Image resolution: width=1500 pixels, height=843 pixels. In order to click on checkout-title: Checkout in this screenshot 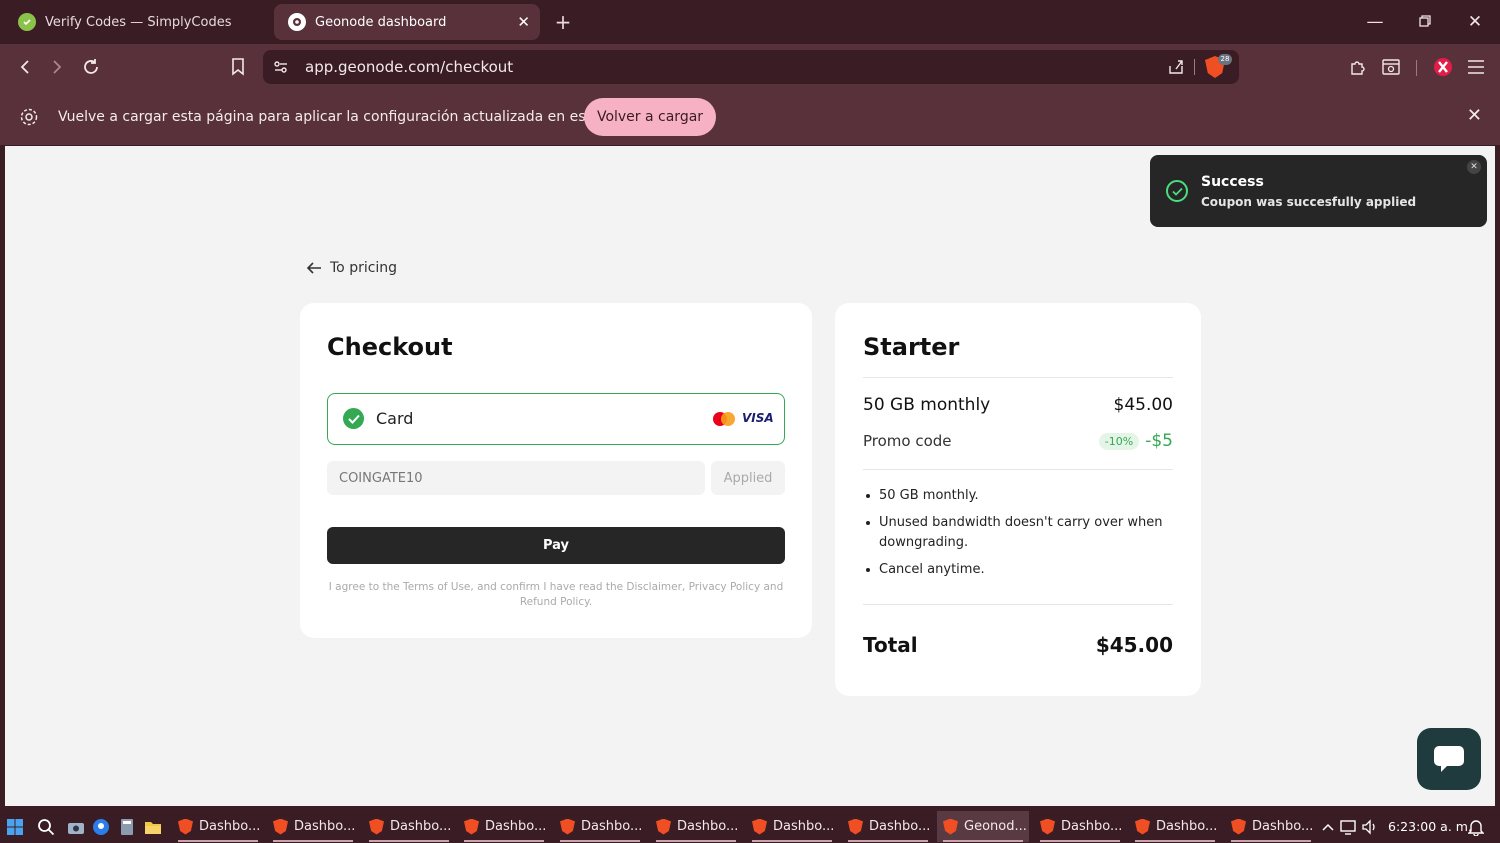, I will do `click(390, 347)`.